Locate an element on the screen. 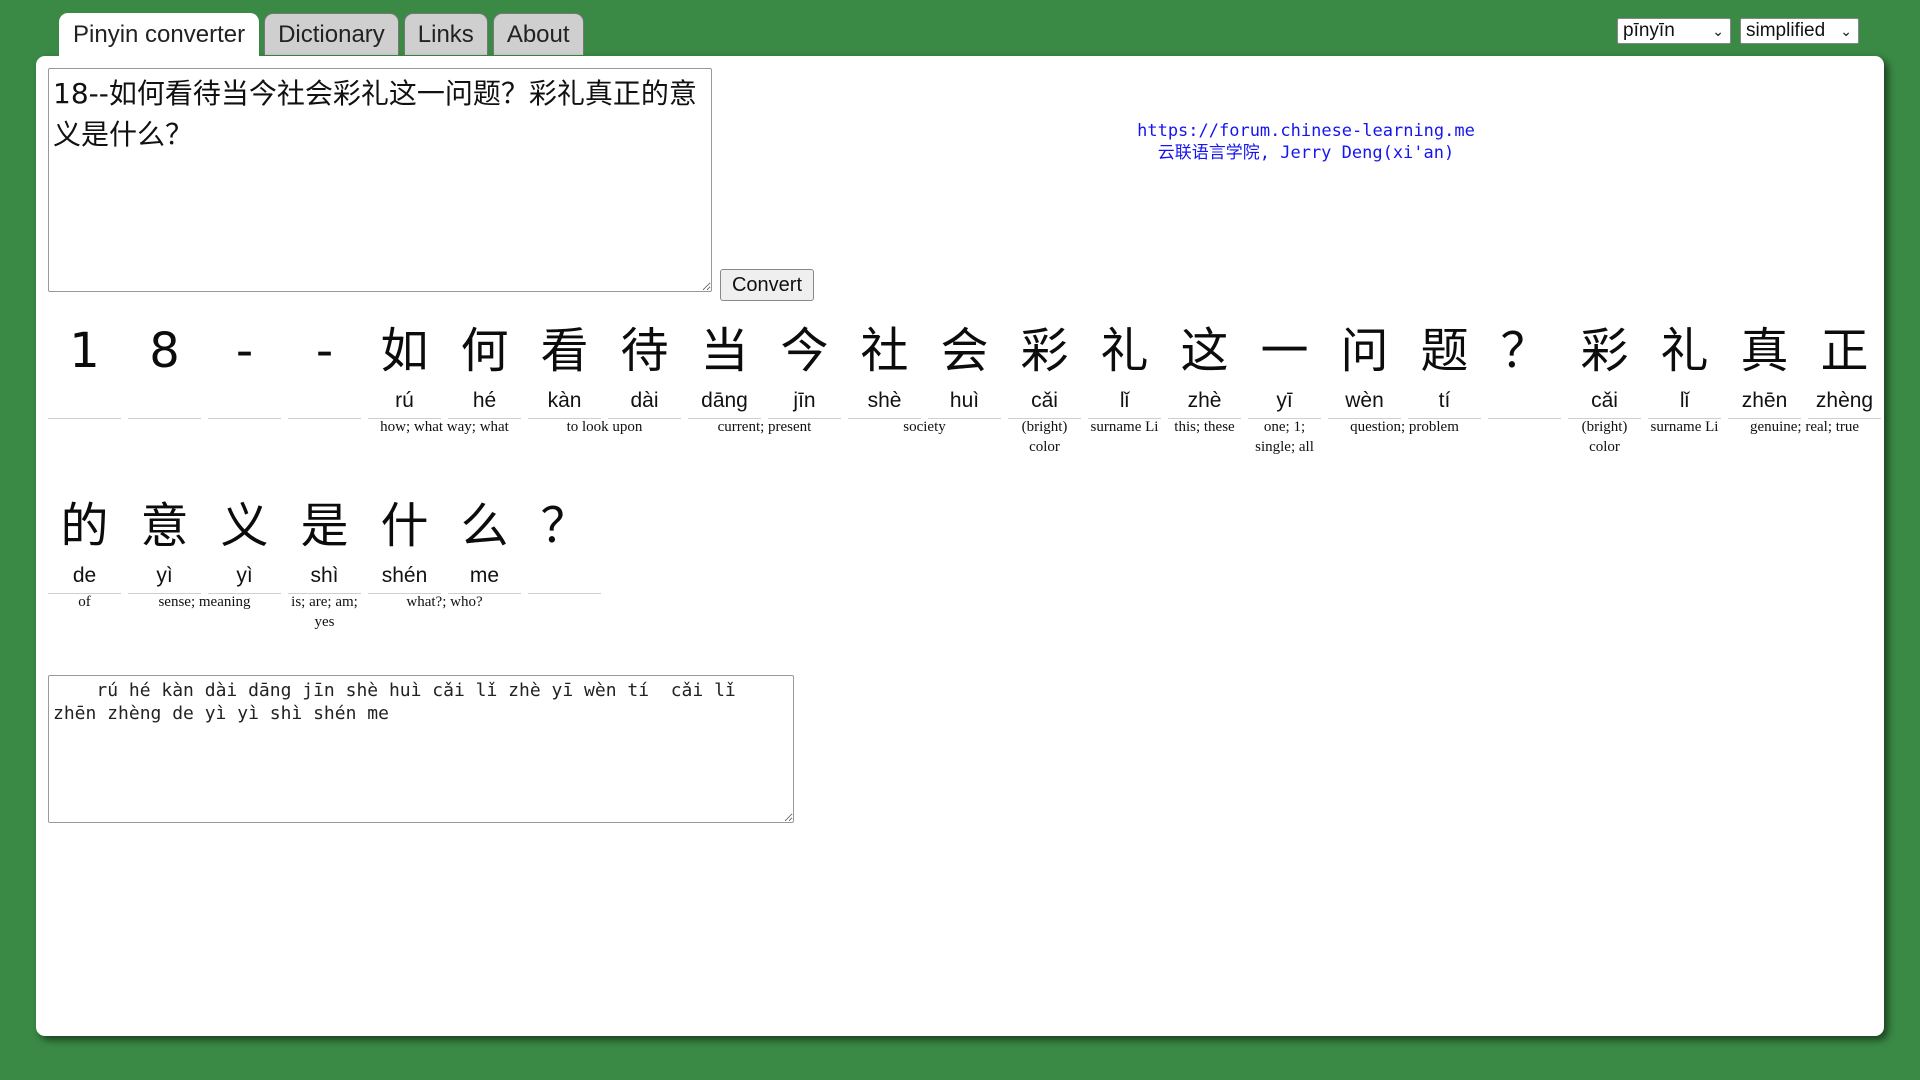 The height and width of the screenshot is (1080, 1920). hanzi-char: 1 is located at coordinates (84, 351).